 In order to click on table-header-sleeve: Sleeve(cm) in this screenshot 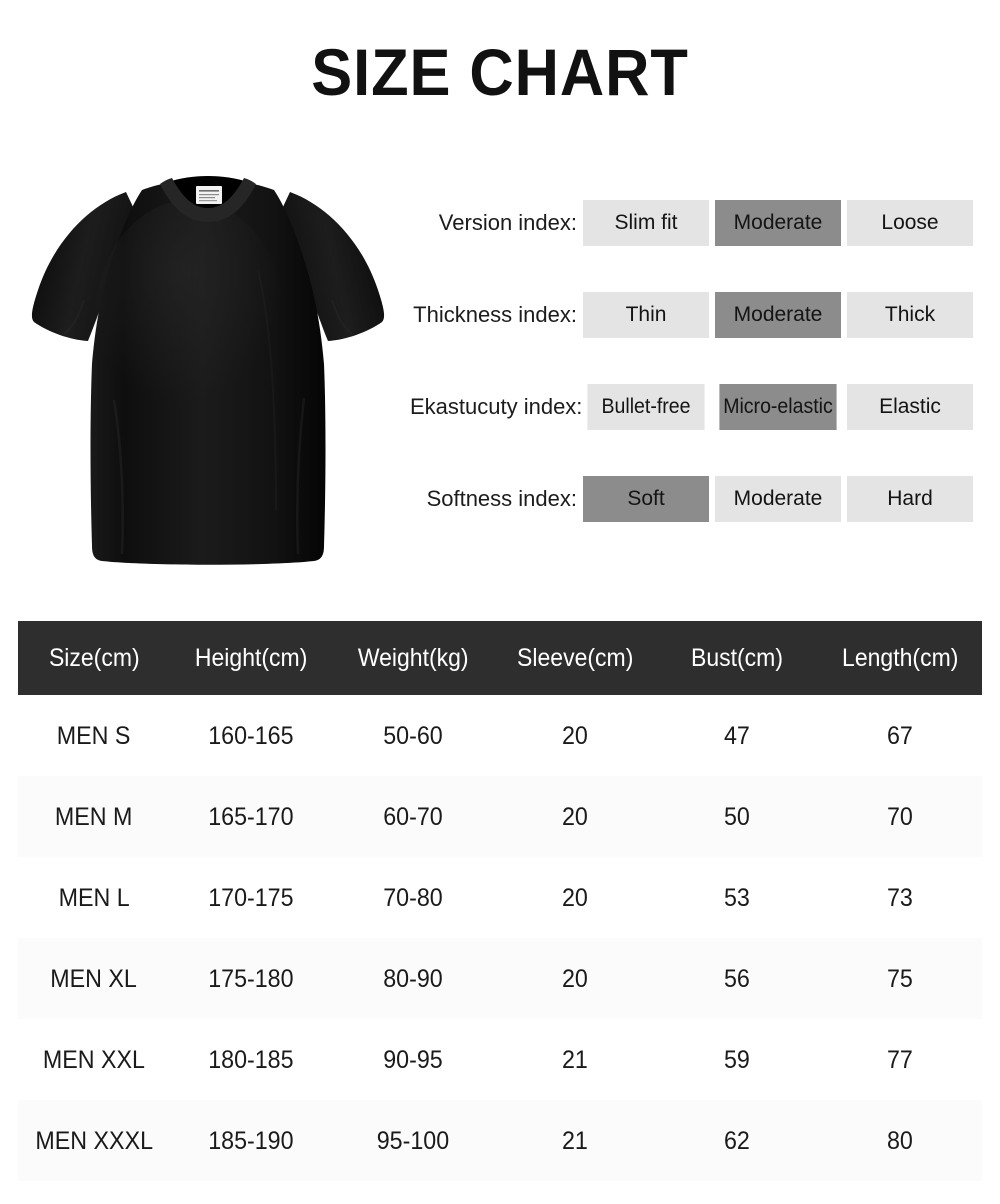, I will do `click(575, 658)`.